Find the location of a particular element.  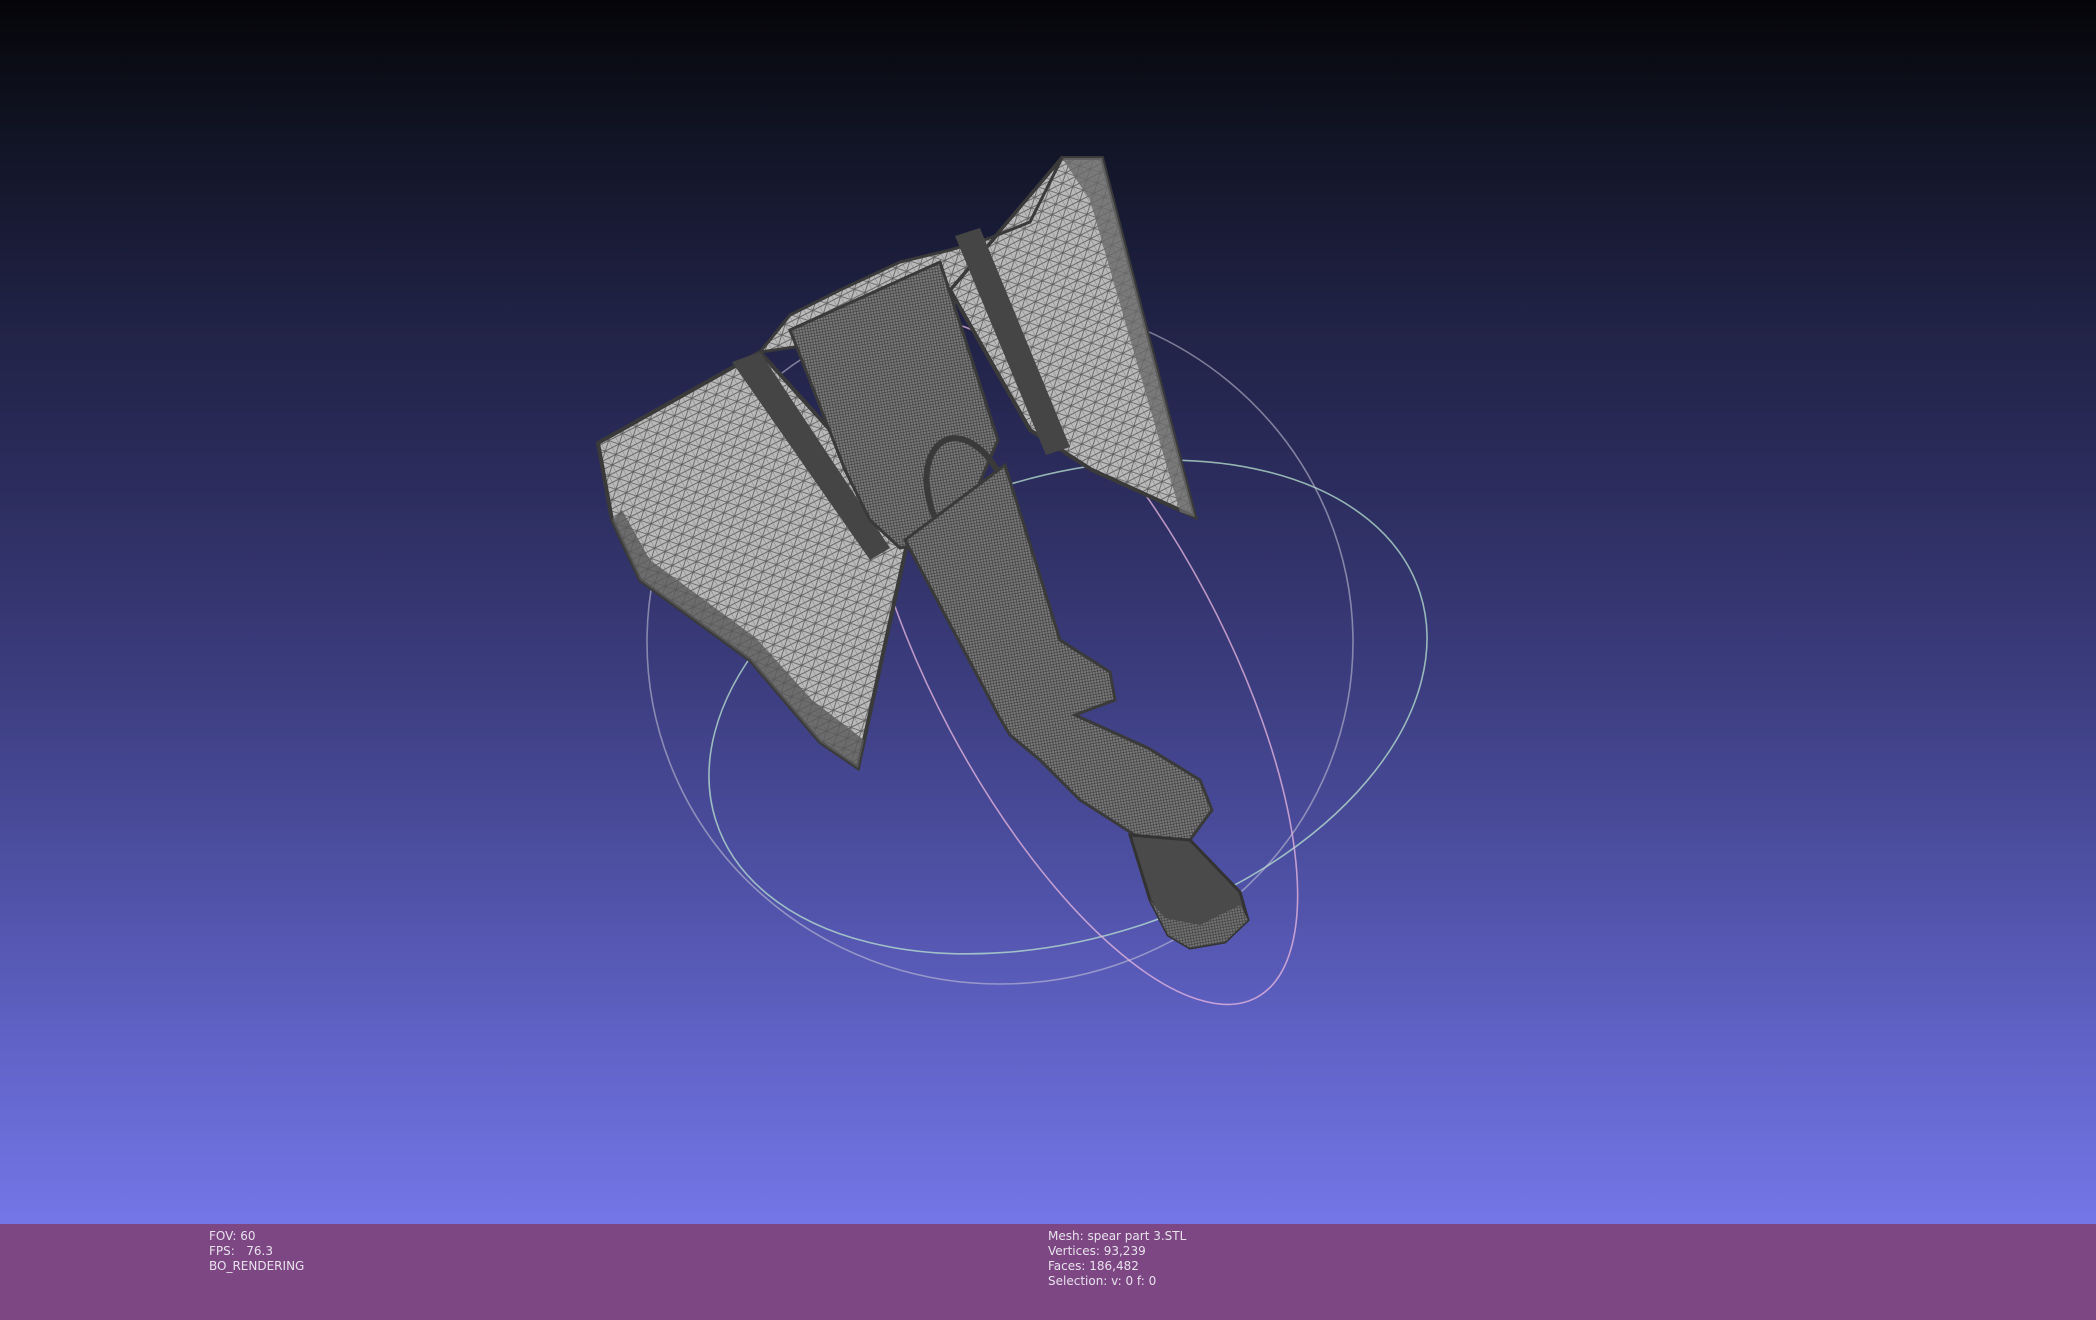

render-mode-label: BO_RENDERING is located at coordinates (257, 1266).